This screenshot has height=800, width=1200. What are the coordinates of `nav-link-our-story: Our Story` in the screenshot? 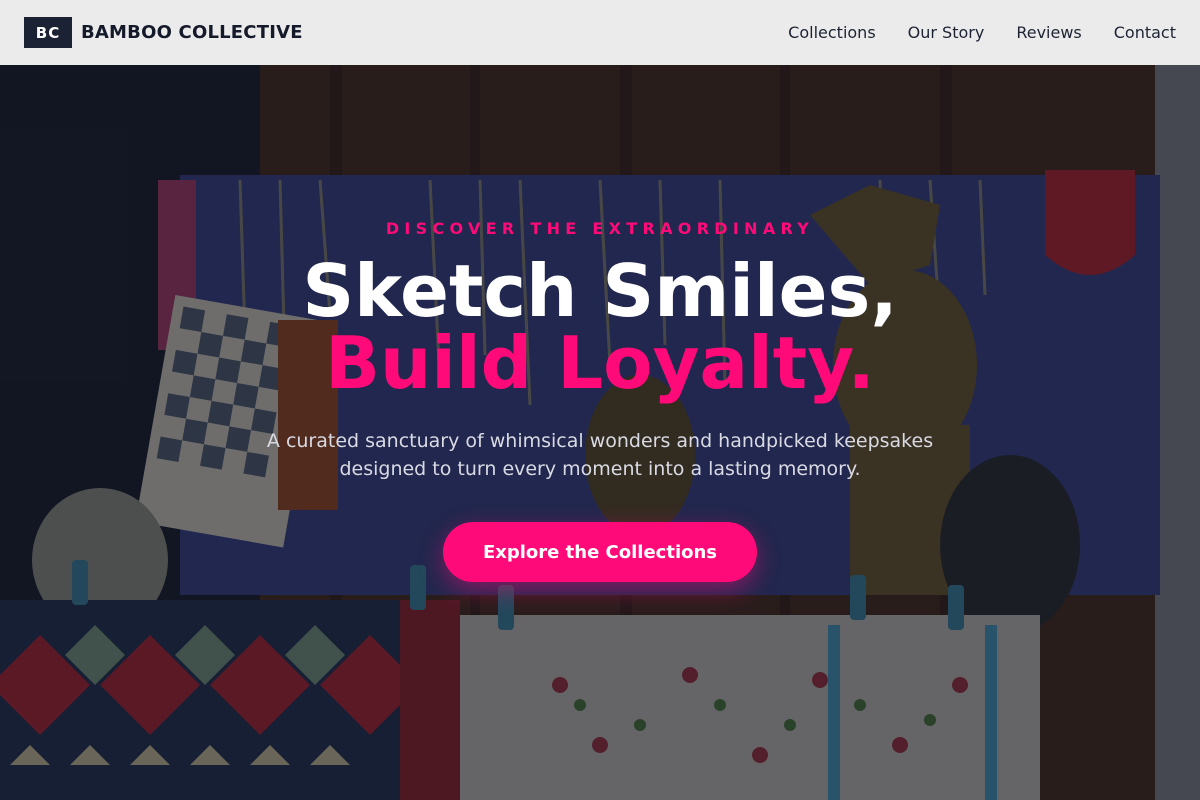 It's located at (946, 32).